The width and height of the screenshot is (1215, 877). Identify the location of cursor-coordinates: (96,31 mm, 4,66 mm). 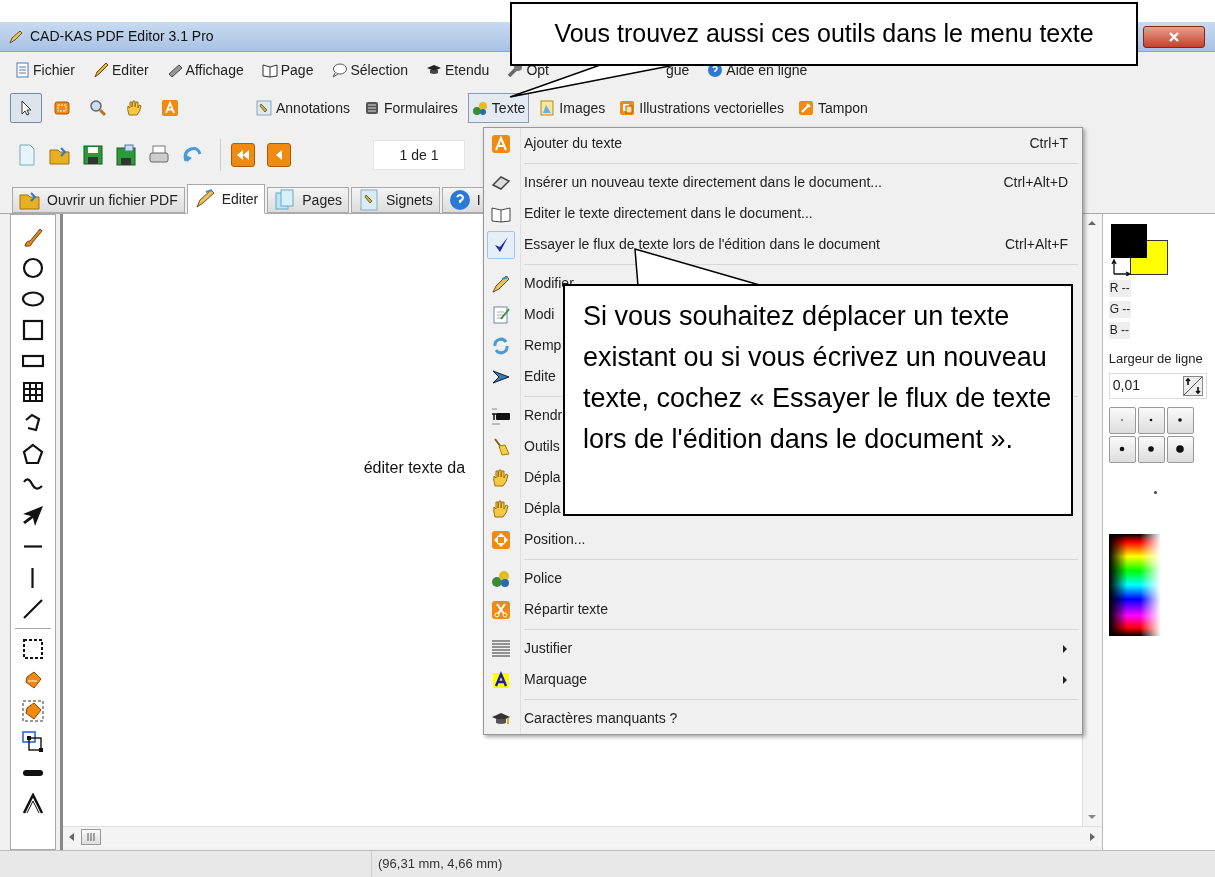
(440, 864).